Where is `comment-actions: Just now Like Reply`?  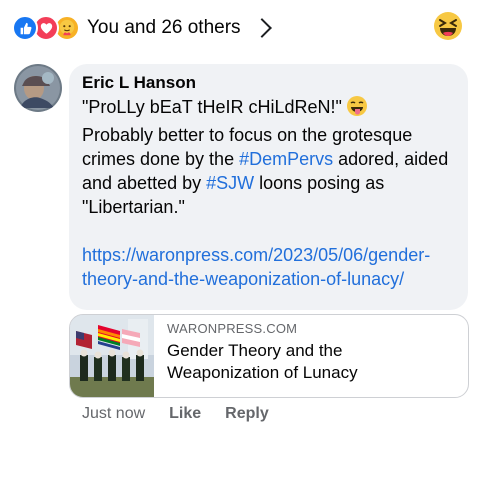 comment-actions: Just now Like Reply is located at coordinates (187, 414).